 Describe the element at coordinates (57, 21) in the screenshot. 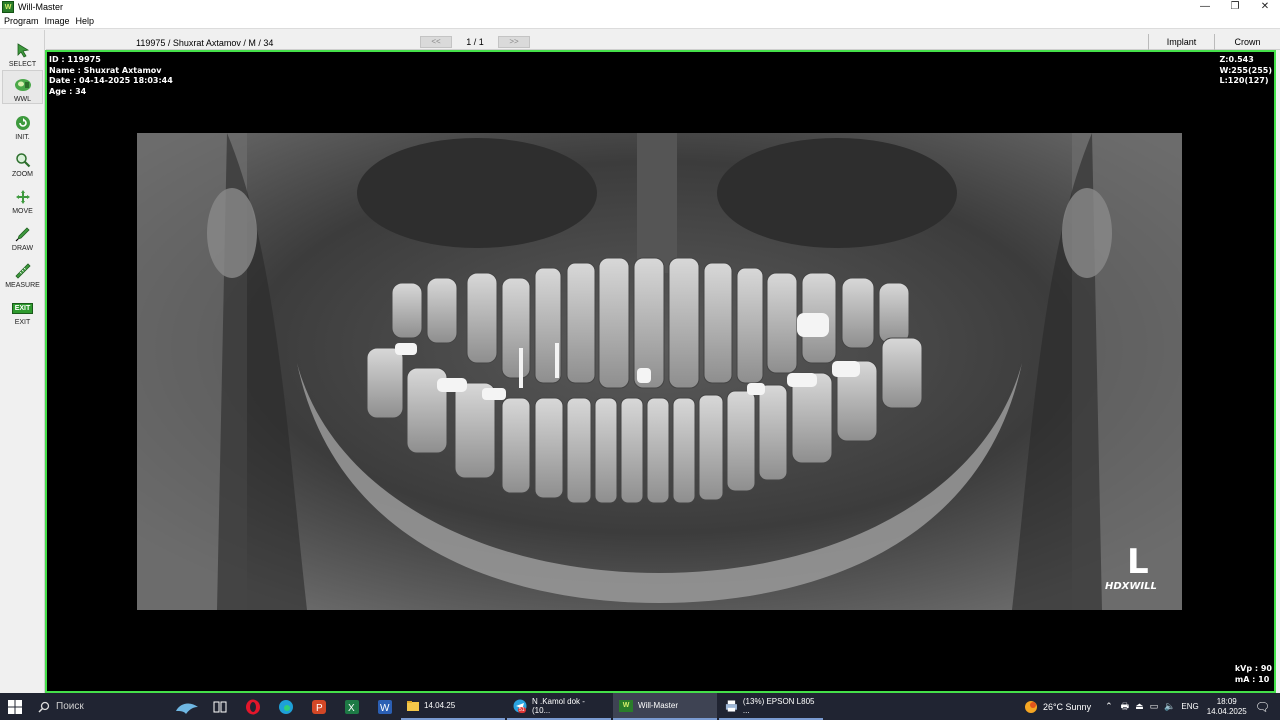

I see `menu-image: Image` at that location.